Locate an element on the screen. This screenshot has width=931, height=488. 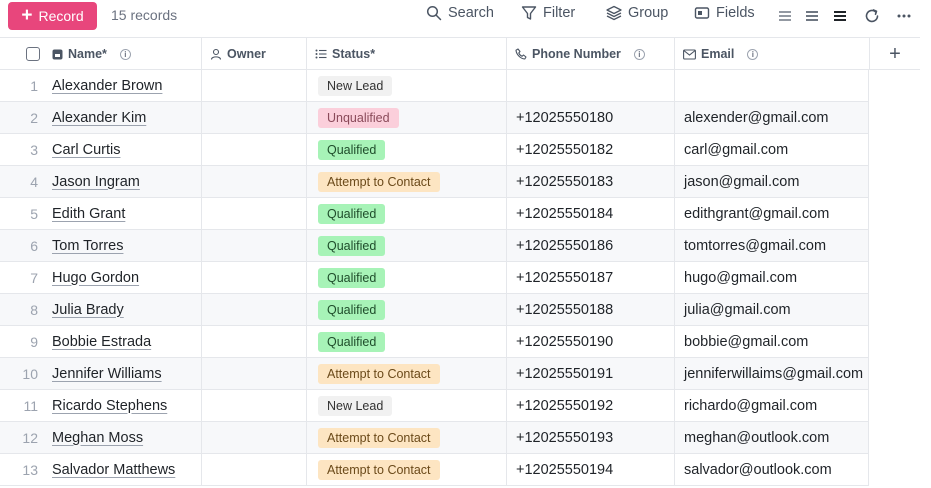
phone-cell: +12025550182 is located at coordinates (591, 149).